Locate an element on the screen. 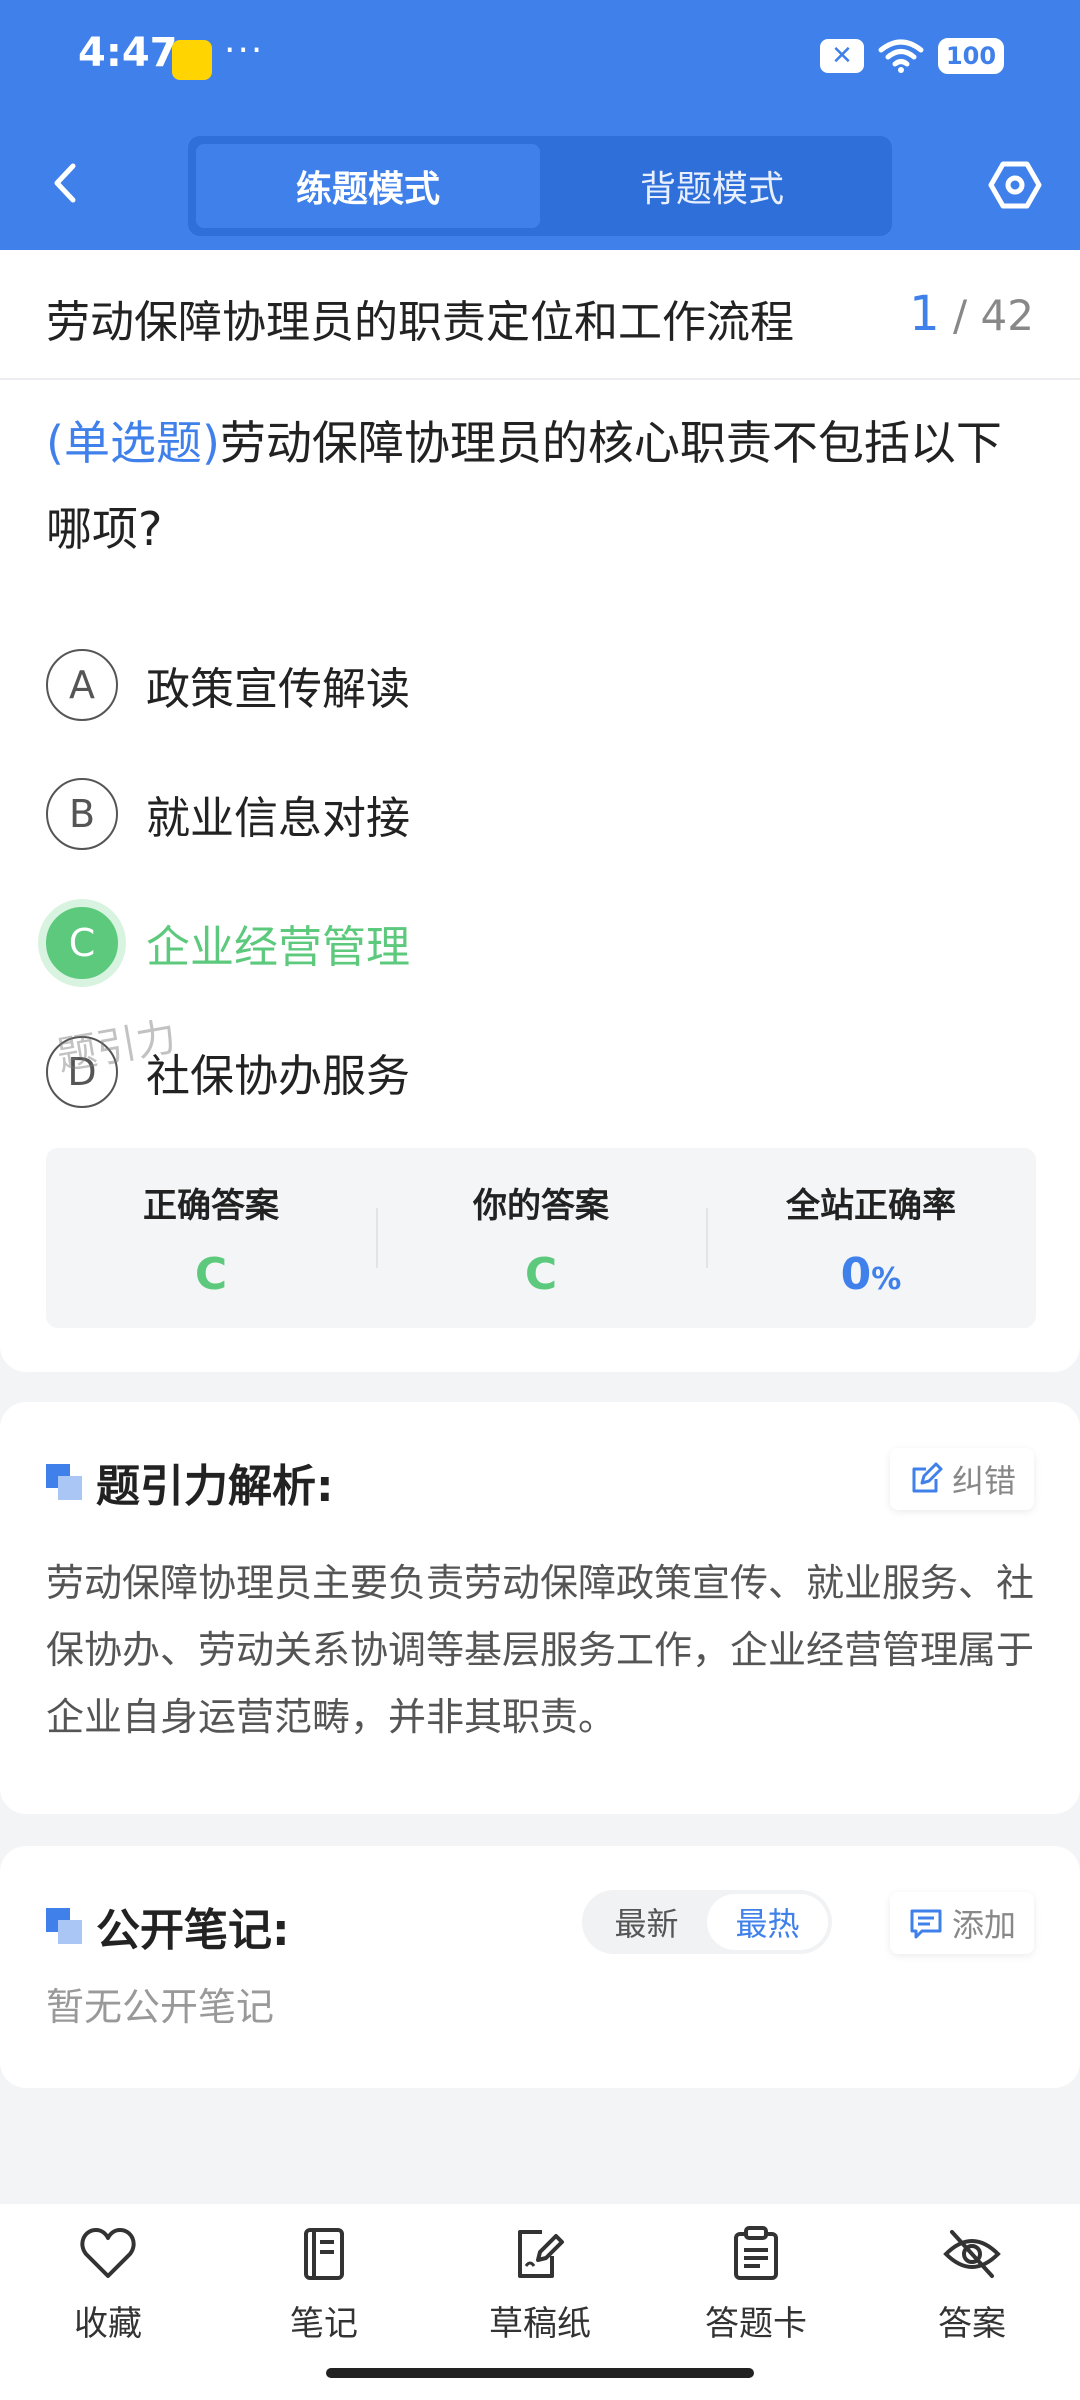  notebook-icon is located at coordinates (324, 2254).